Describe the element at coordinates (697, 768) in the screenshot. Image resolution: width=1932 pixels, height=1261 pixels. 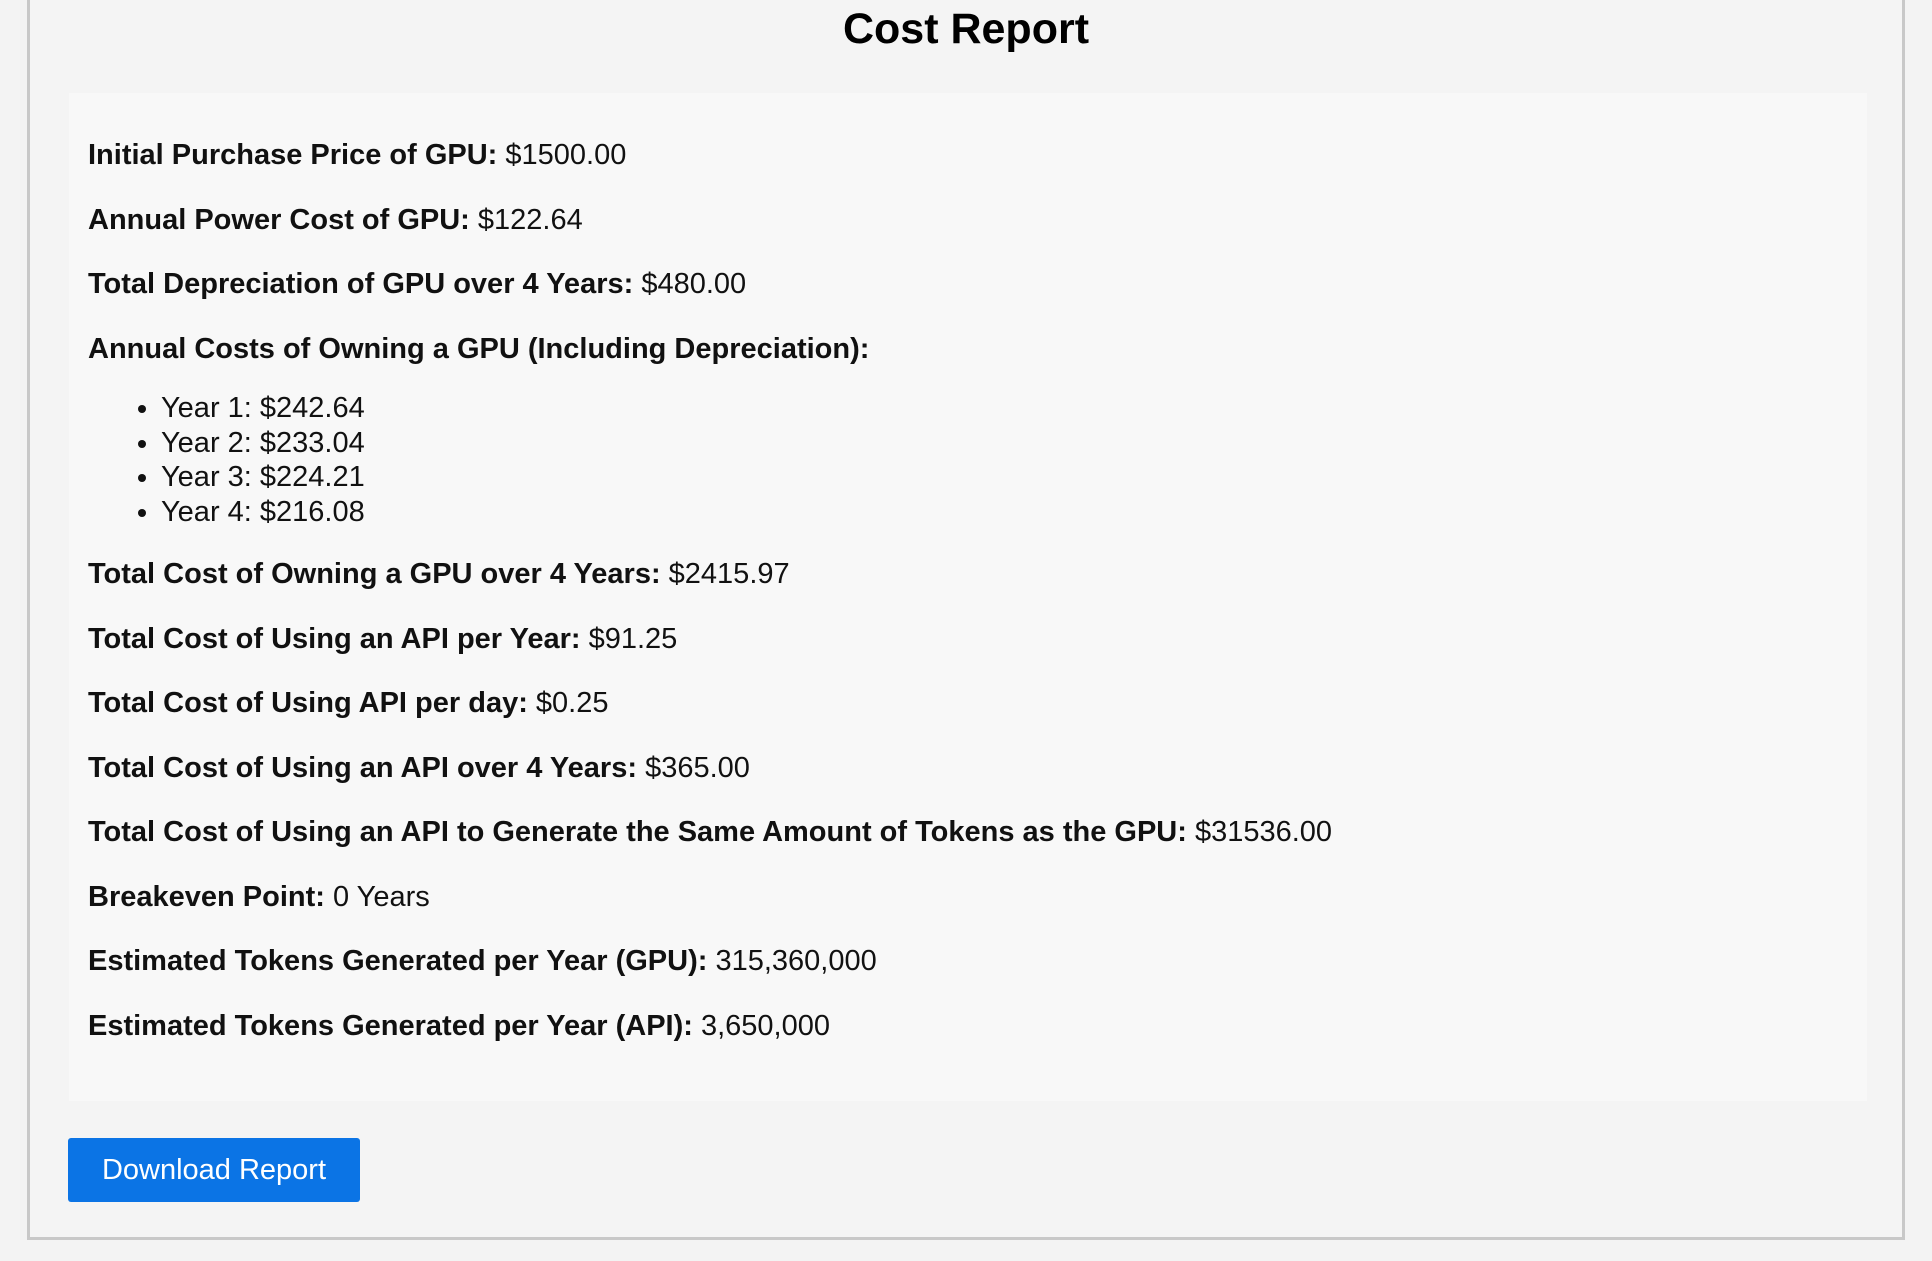
I see `api-cost-4-years-value: $365.00` at that location.